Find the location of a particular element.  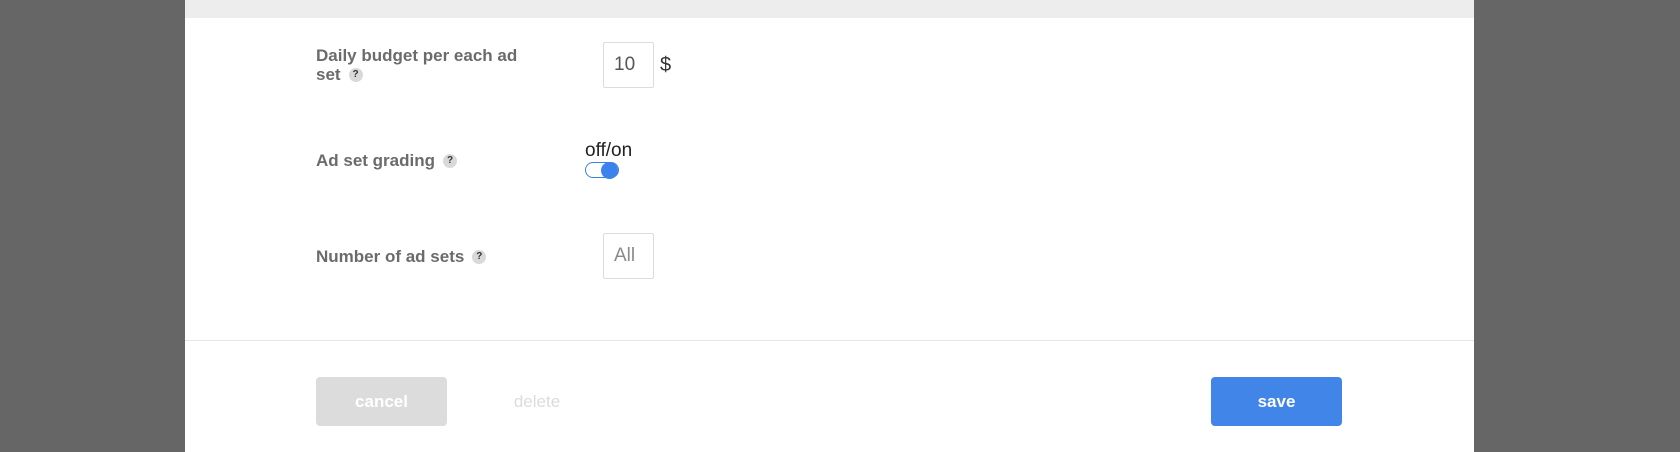

ad-set-grading-row: Ad set grading? is located at coordinates (387, 160).